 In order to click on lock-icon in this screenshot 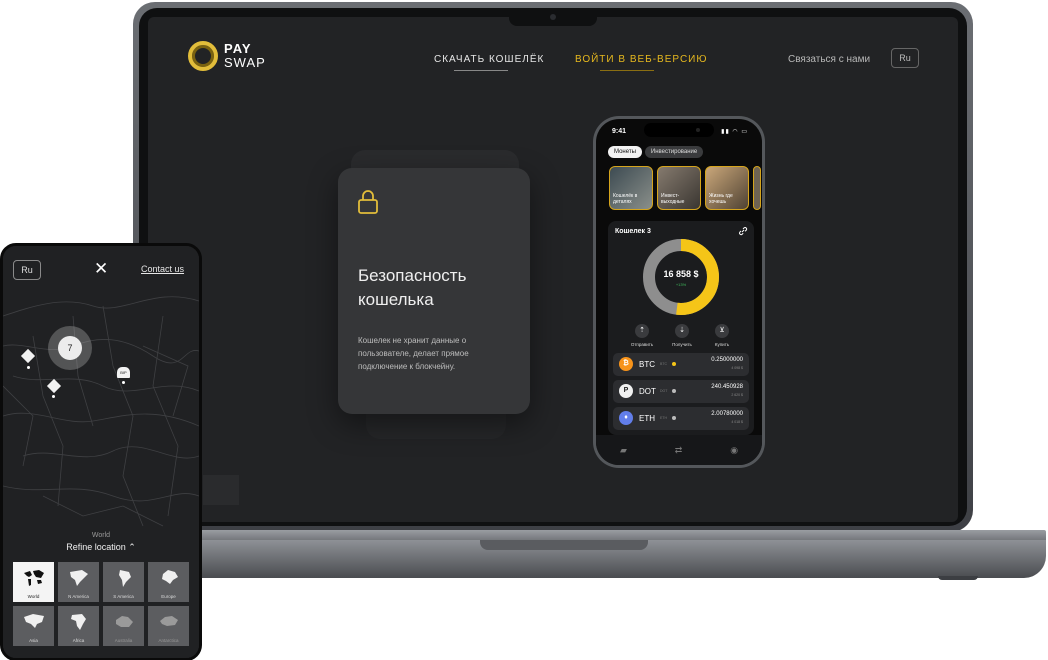, I will do `click(368, 202)`.